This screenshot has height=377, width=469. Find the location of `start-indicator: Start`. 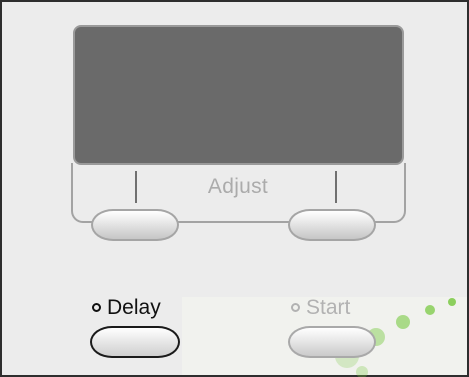

start-indicator: Start is located at coordinates (320, 308).